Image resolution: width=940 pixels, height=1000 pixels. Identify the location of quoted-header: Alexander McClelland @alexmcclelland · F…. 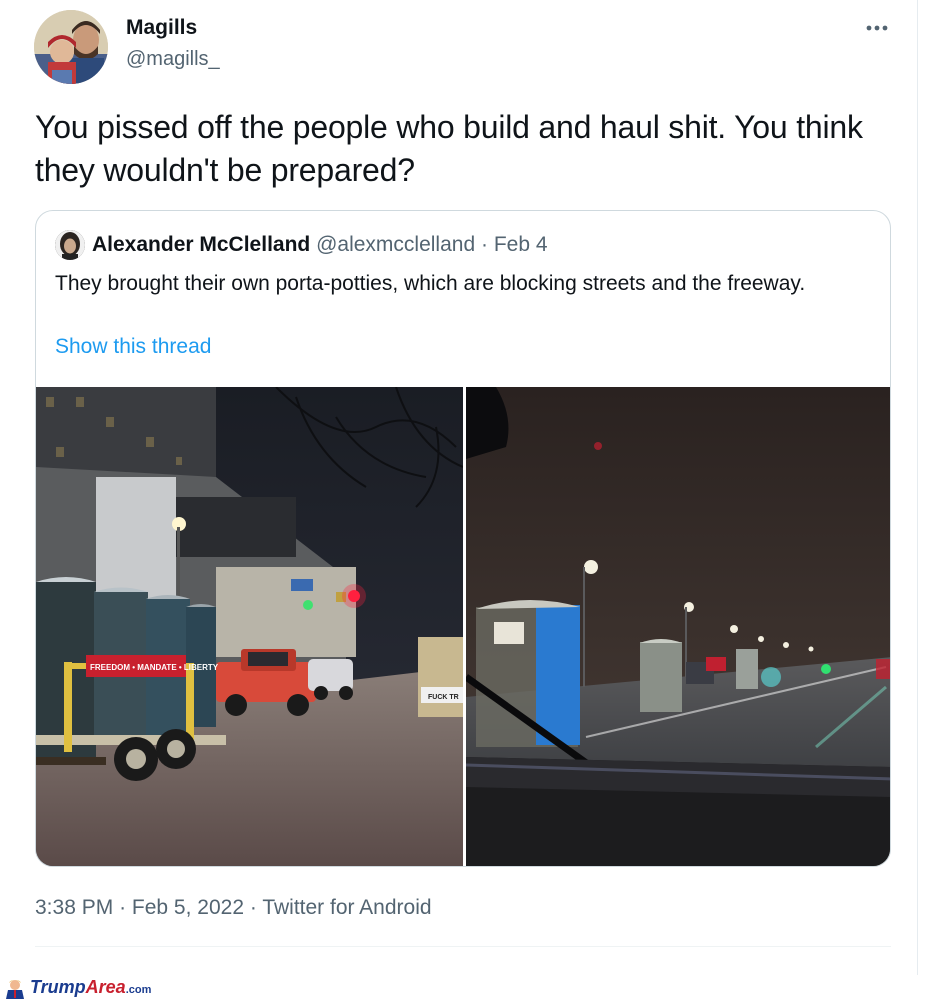
(320, 245).